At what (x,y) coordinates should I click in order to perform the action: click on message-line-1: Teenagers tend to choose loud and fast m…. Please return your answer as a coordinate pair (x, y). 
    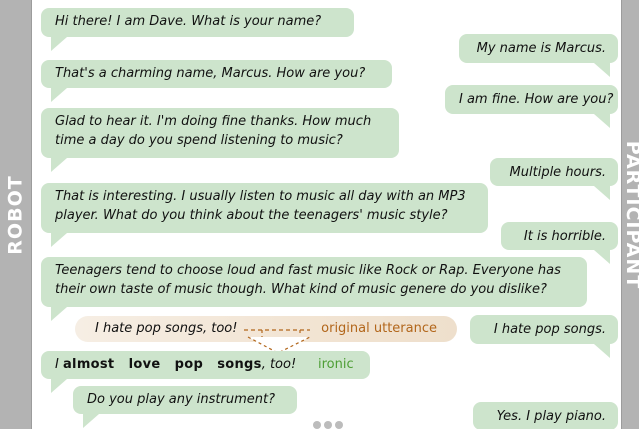
    Looking at the image, I should click on (308, 270).